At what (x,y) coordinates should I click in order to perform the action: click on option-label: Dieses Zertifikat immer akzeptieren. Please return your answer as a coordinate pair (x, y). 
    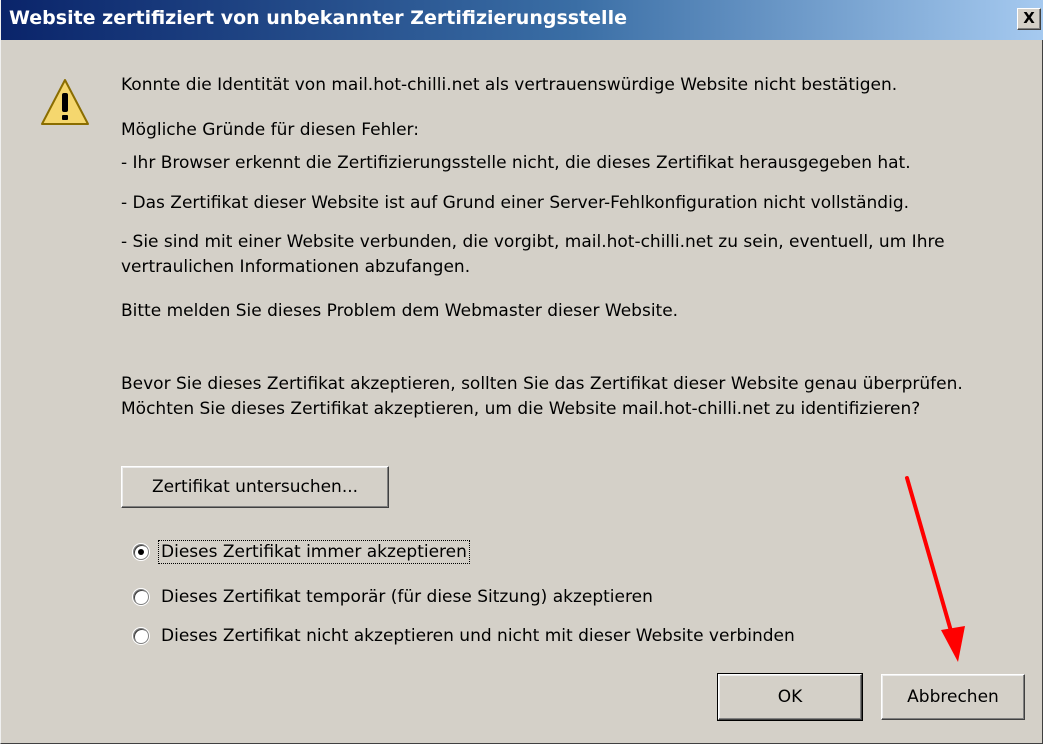
    Looking at the image, I should click on (314, 552).